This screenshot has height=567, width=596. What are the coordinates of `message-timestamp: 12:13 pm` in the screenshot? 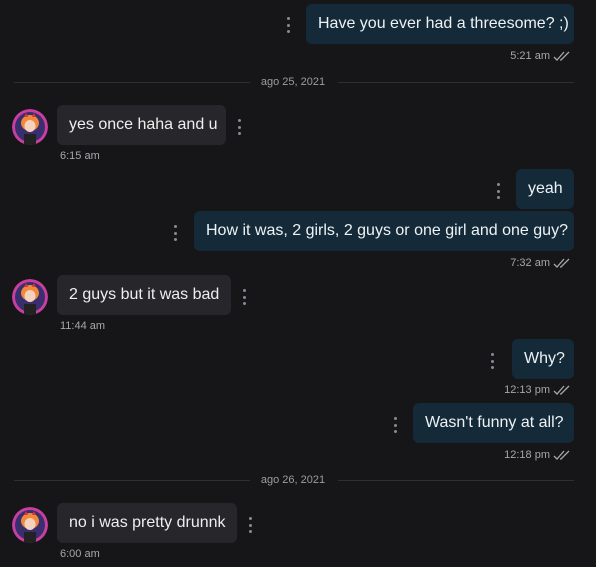 It's located at (527, 390).